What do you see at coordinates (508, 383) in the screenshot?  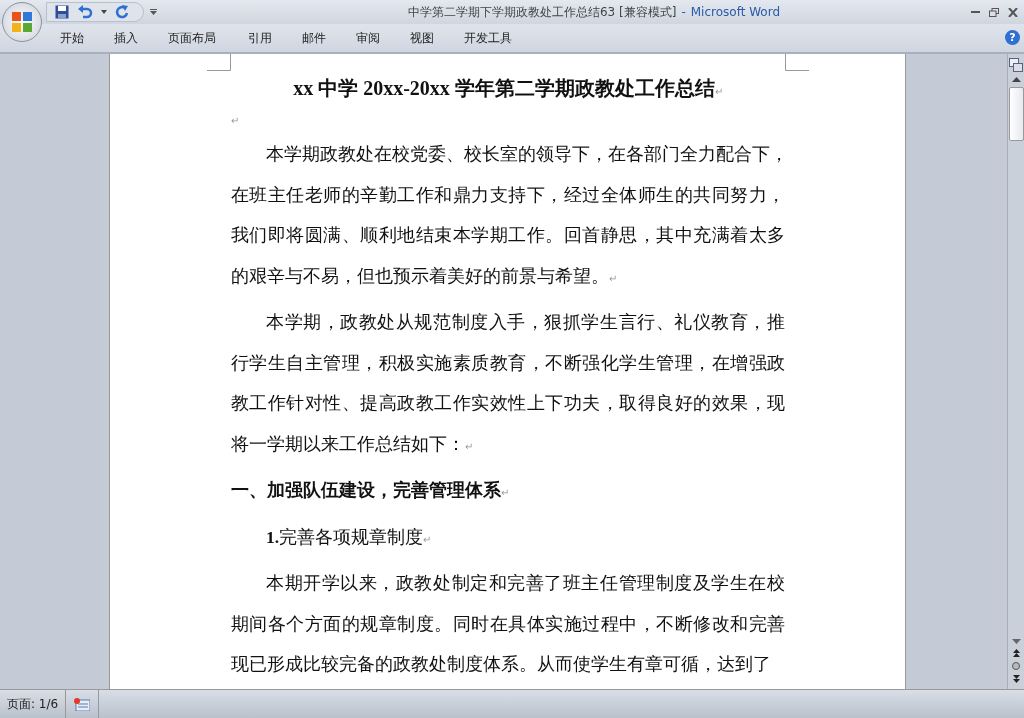 I see `body-paragraph: 本学期，政教处从规范制度入手，狠抓学生言行、礼仪教育，推 行学生自主管理，积极实施素质教育，不断强化学生管理，在增强政 教工作针对性、提高政教工作实效性上下功夫，取得良好的效果，现 将一学期以来工作总结如下：↵` at bounding box center [508, 383].